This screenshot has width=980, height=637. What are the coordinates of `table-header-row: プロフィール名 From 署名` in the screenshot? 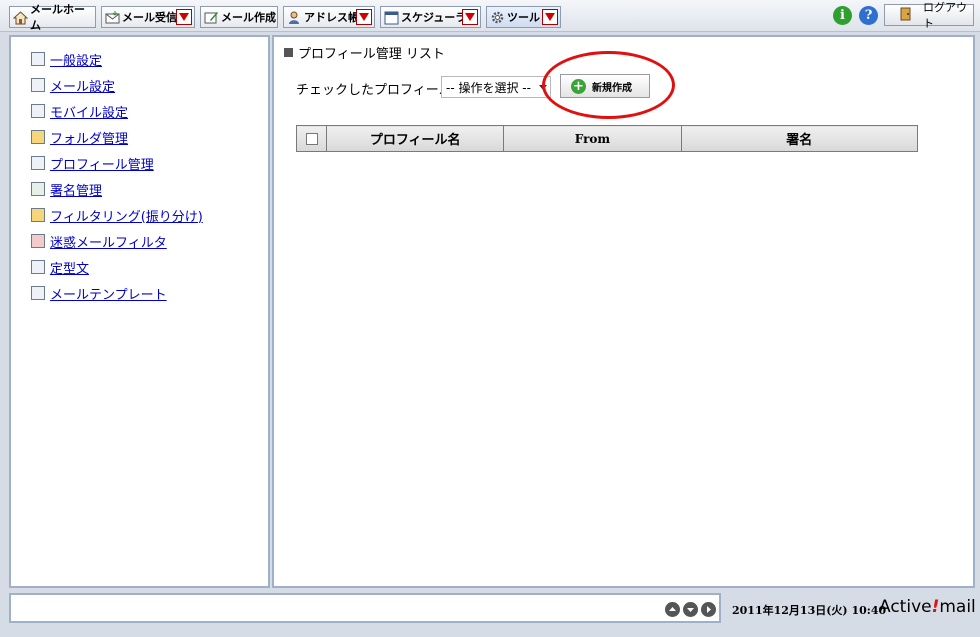 It's located at (607, 138).